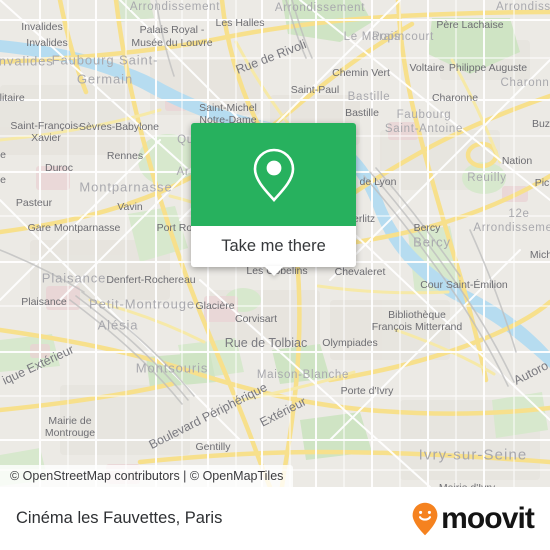 The height and width of the screenshot is (550, 550). I want to click on footer-bar: Cinéma les Fauvettes, Paris moovit, so click(275, 518).